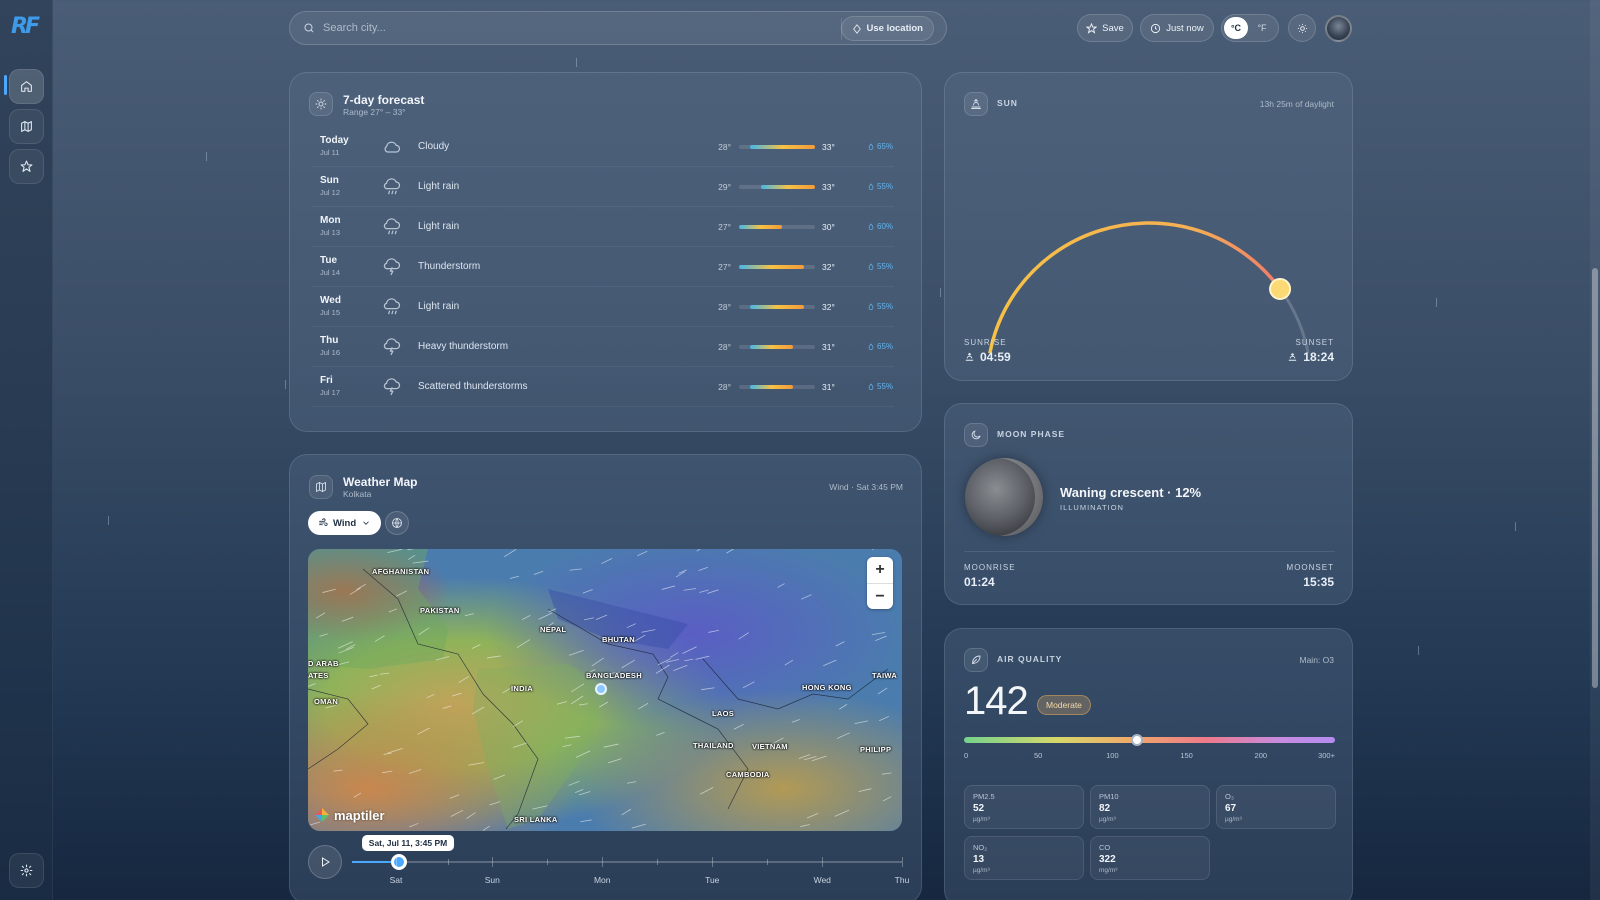  Describe the element at coordinates (366, 523) in the screenshot. I see `chevron-down-icon` at that location.